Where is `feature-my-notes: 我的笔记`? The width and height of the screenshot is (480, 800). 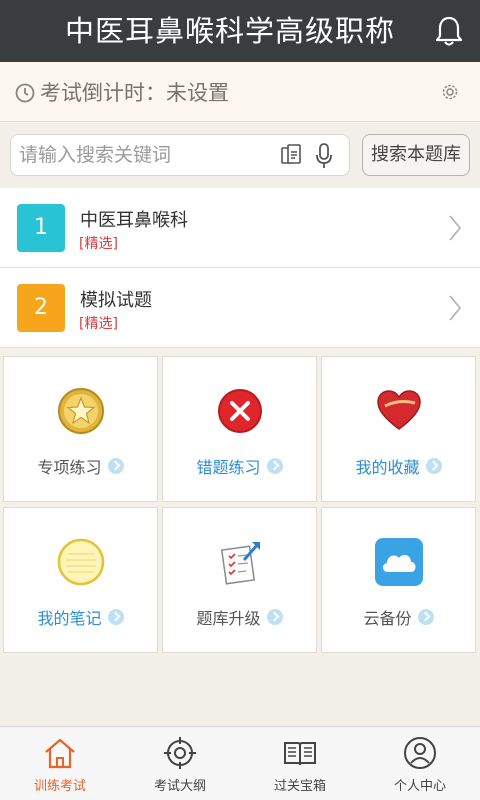
feature-my-notes: 我的笔记 is located at coordinates (80, 580).